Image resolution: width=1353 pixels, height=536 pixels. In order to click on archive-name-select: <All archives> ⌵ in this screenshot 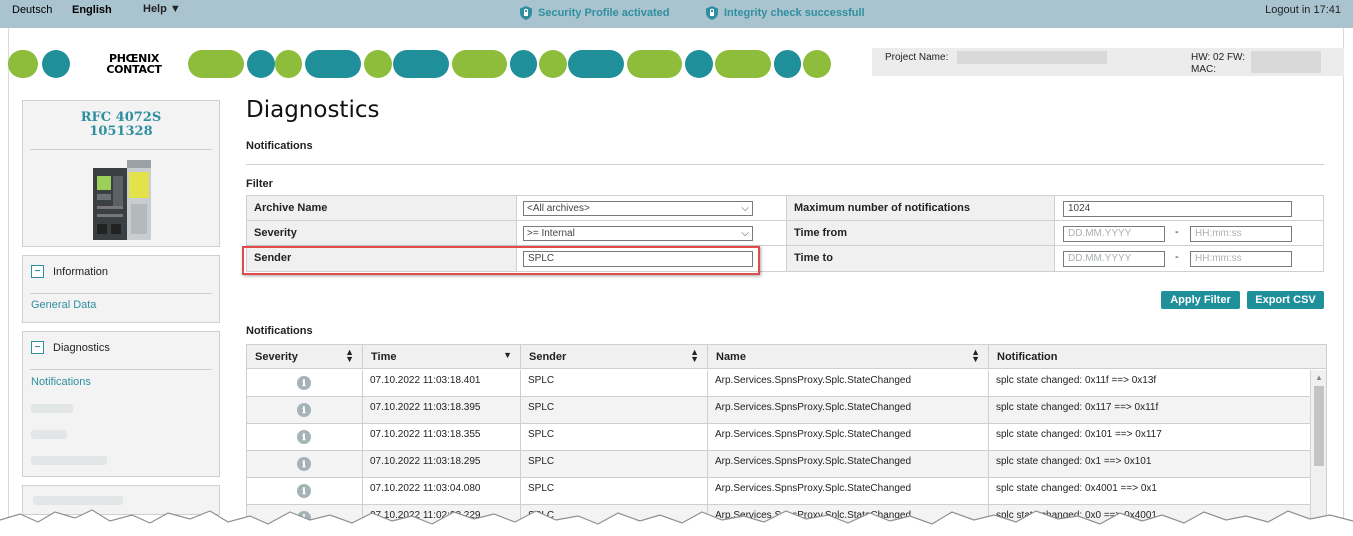, I will do `click(638, 208)`.